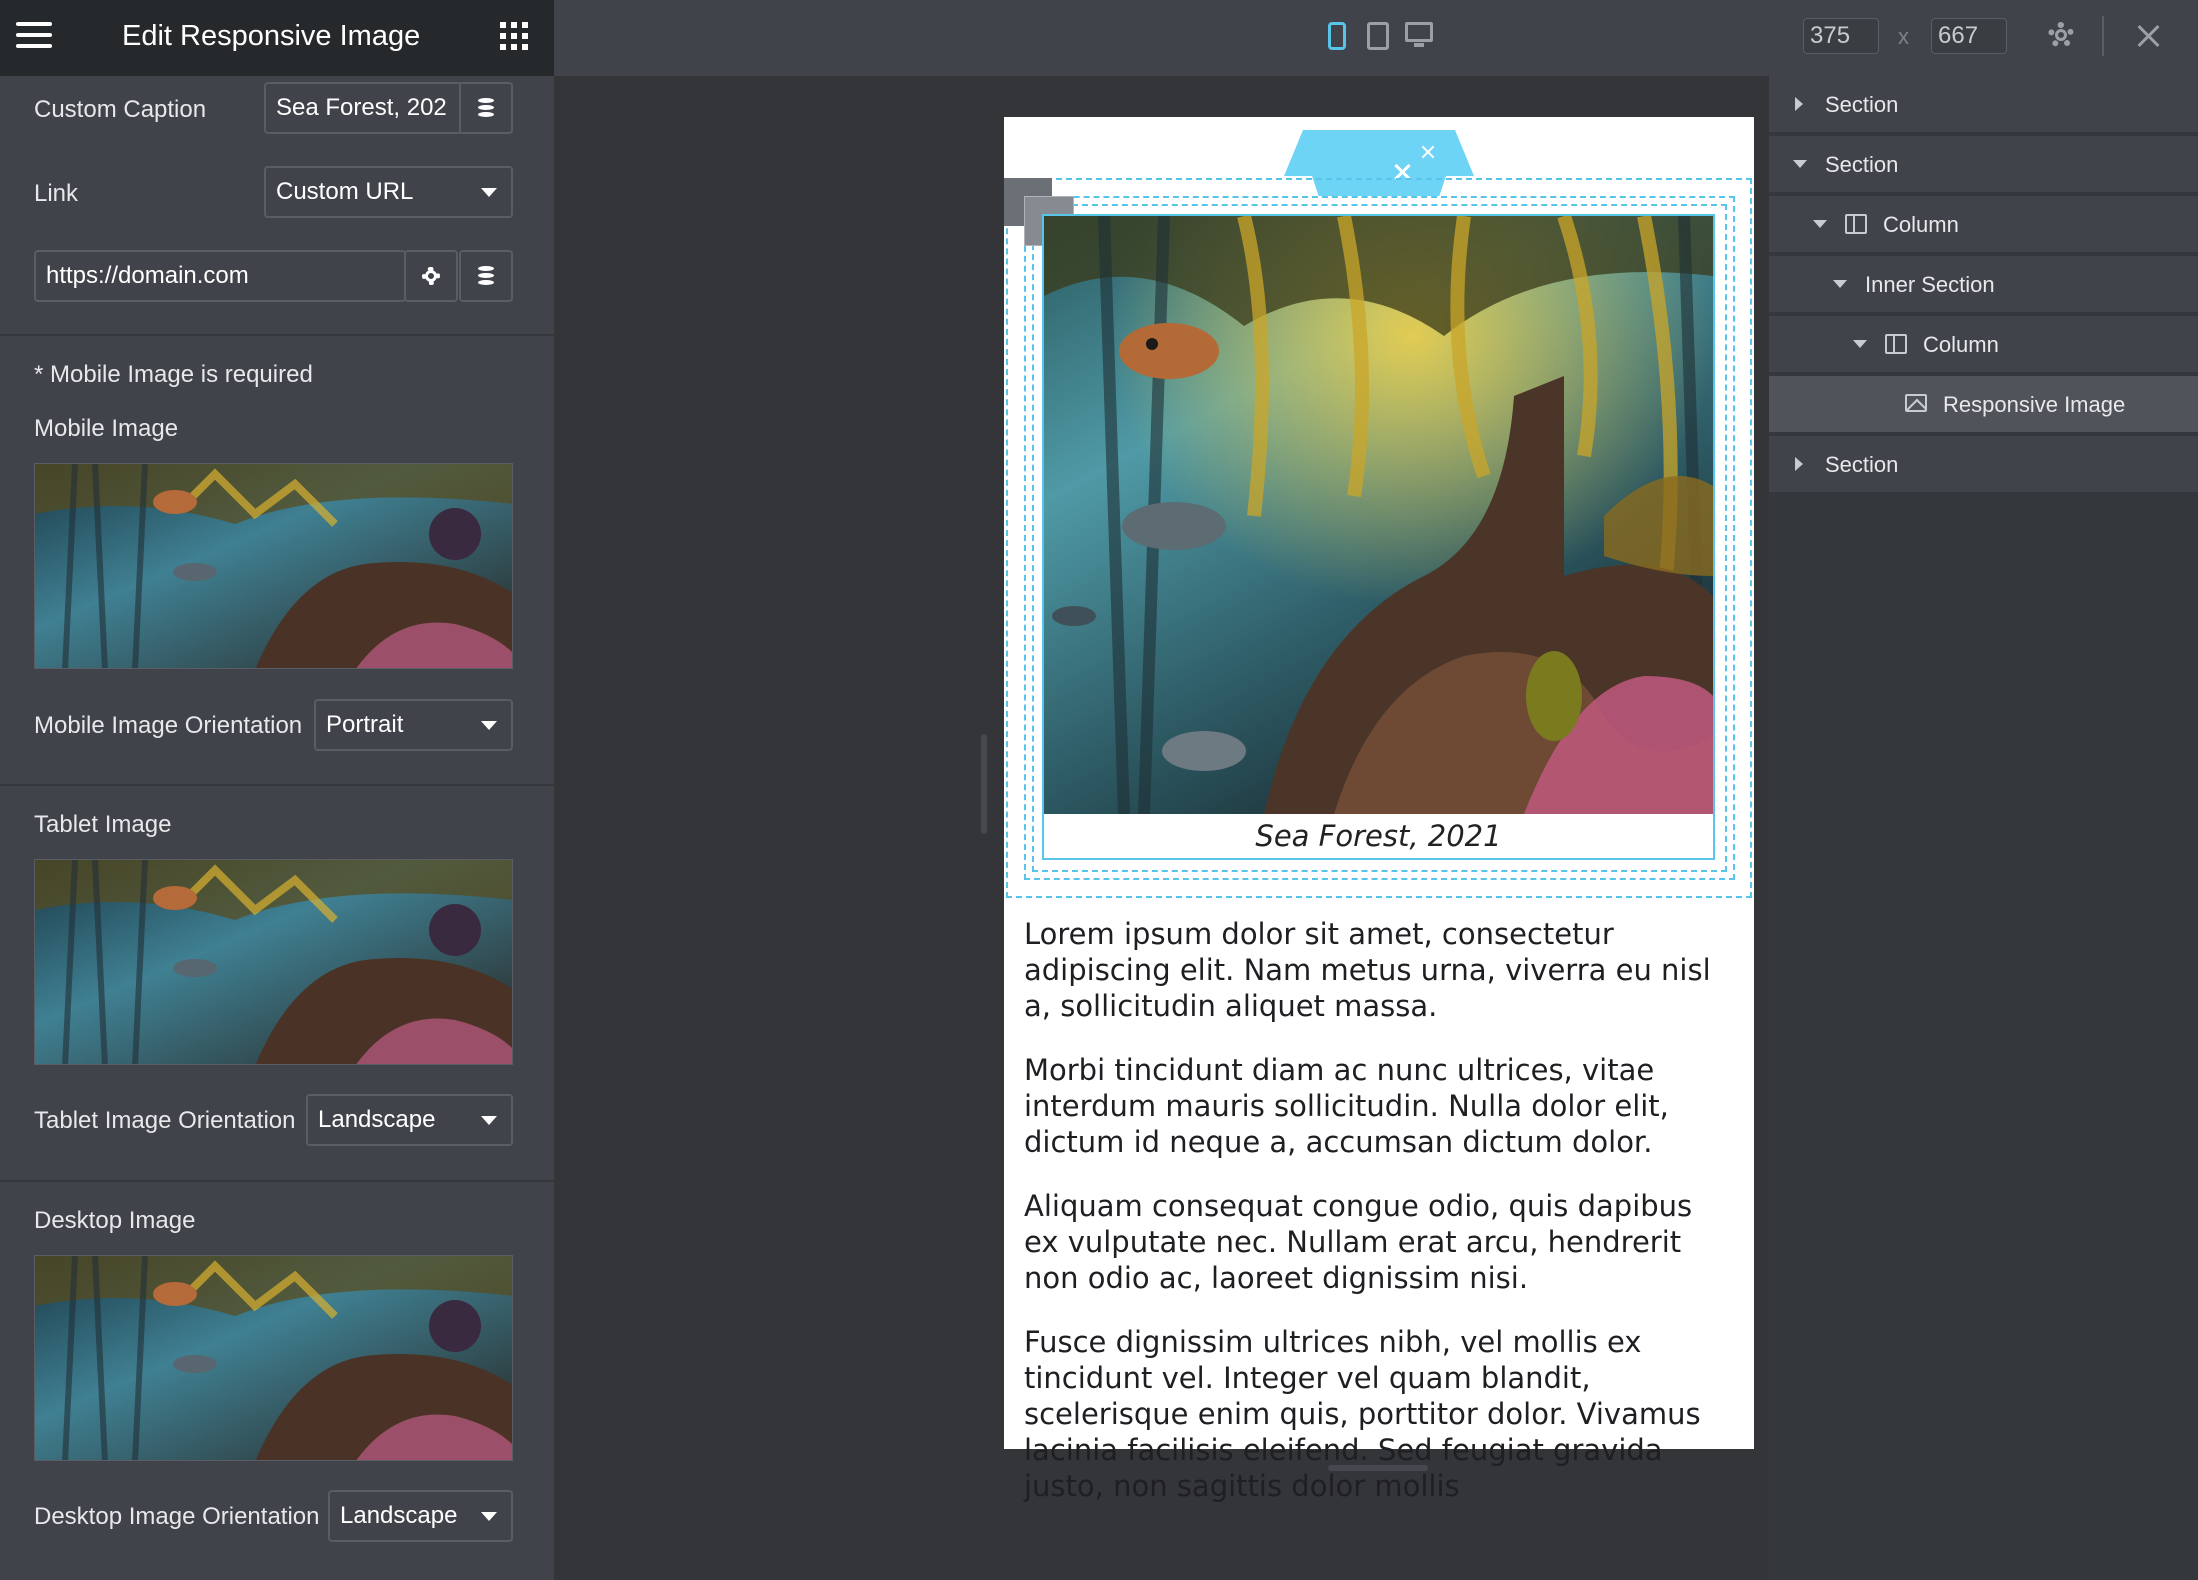 The image size is (2198, 1580). Describe the element at coordinates (106, 428) in the screenshot. I see `mobile-image-label: Mobile Image` at that location.